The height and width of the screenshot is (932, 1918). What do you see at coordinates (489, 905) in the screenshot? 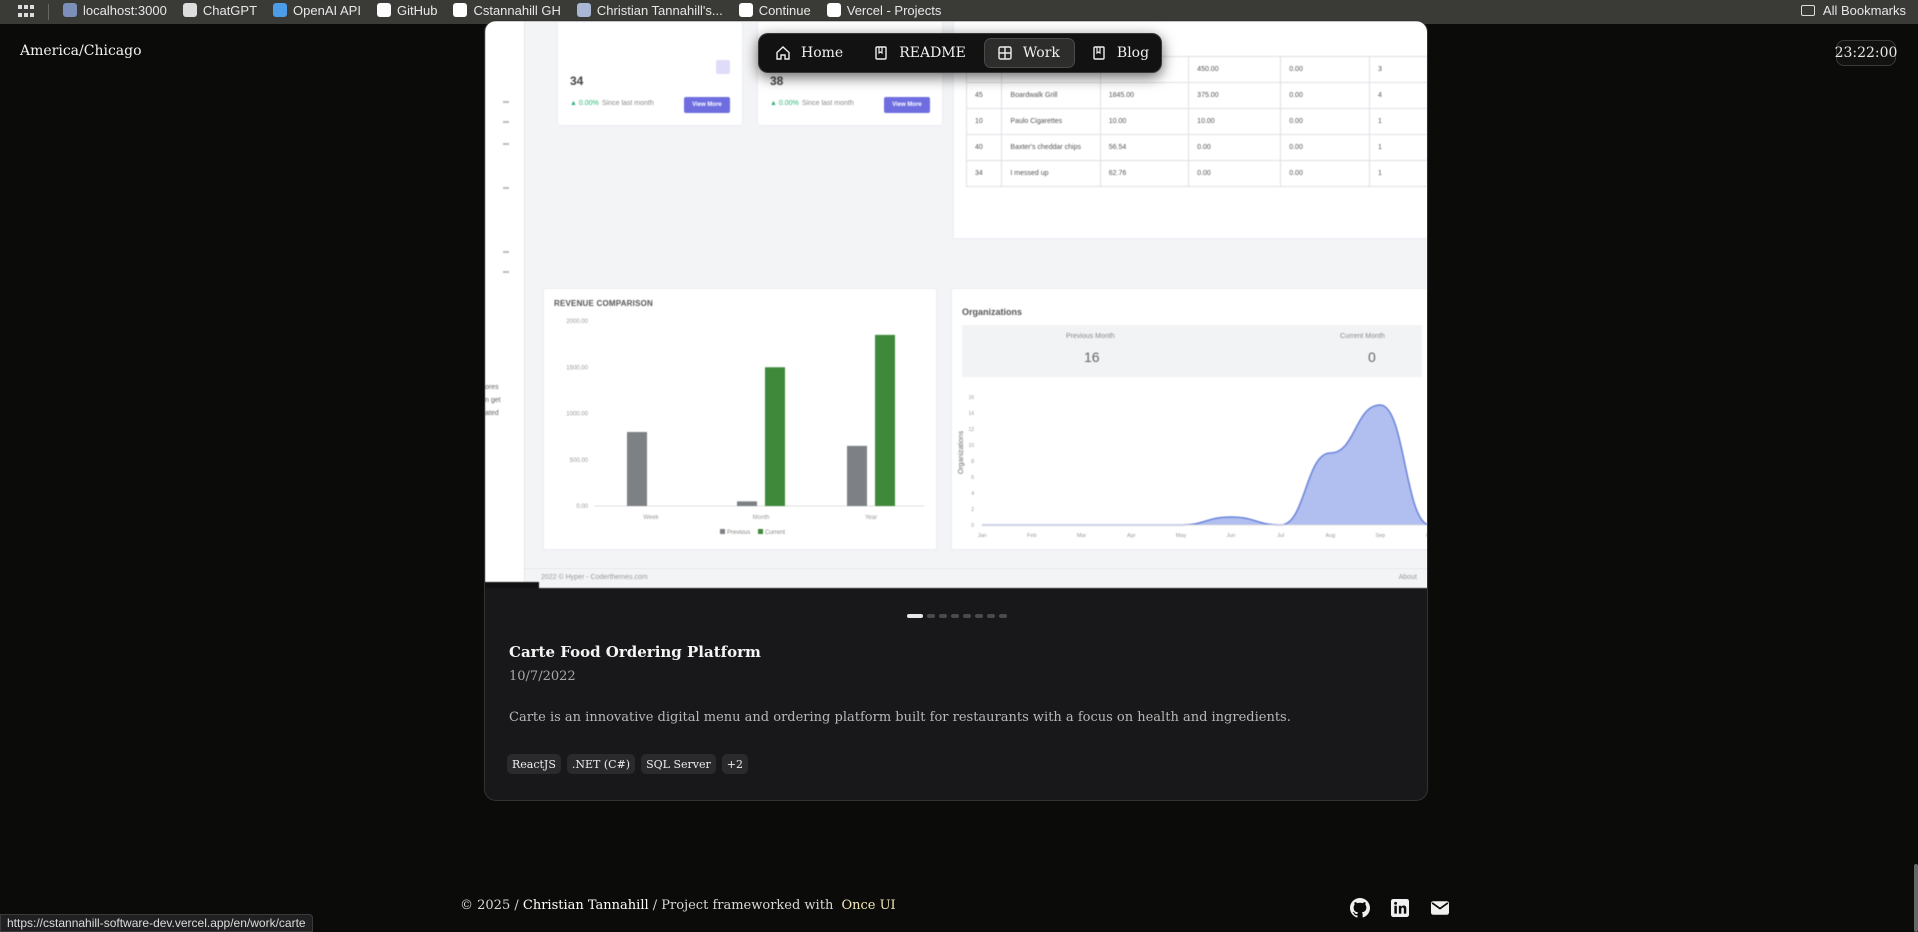
I see `copyright-text: © 2025 /` at bounding box center [489, 905].